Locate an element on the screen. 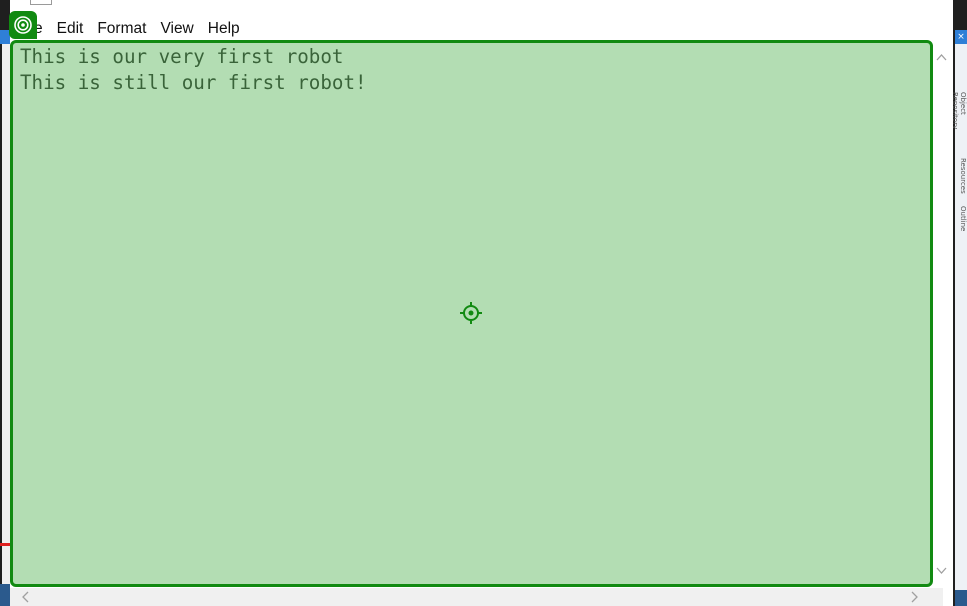  menu-edit: Edit is located at coordinates (70, 29).